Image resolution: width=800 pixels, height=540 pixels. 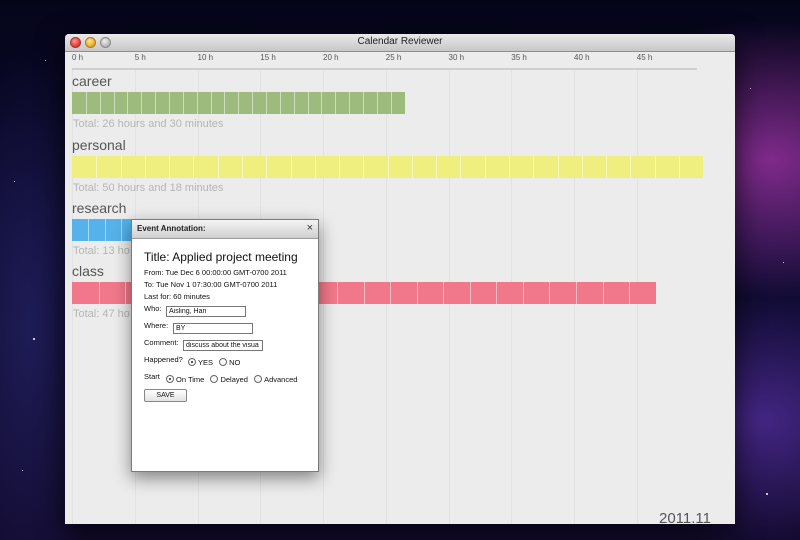 I want to click on event-from: From: Tue Dec 6 00:00:00 GMT-0700 2011, so click(x=215, y=272).